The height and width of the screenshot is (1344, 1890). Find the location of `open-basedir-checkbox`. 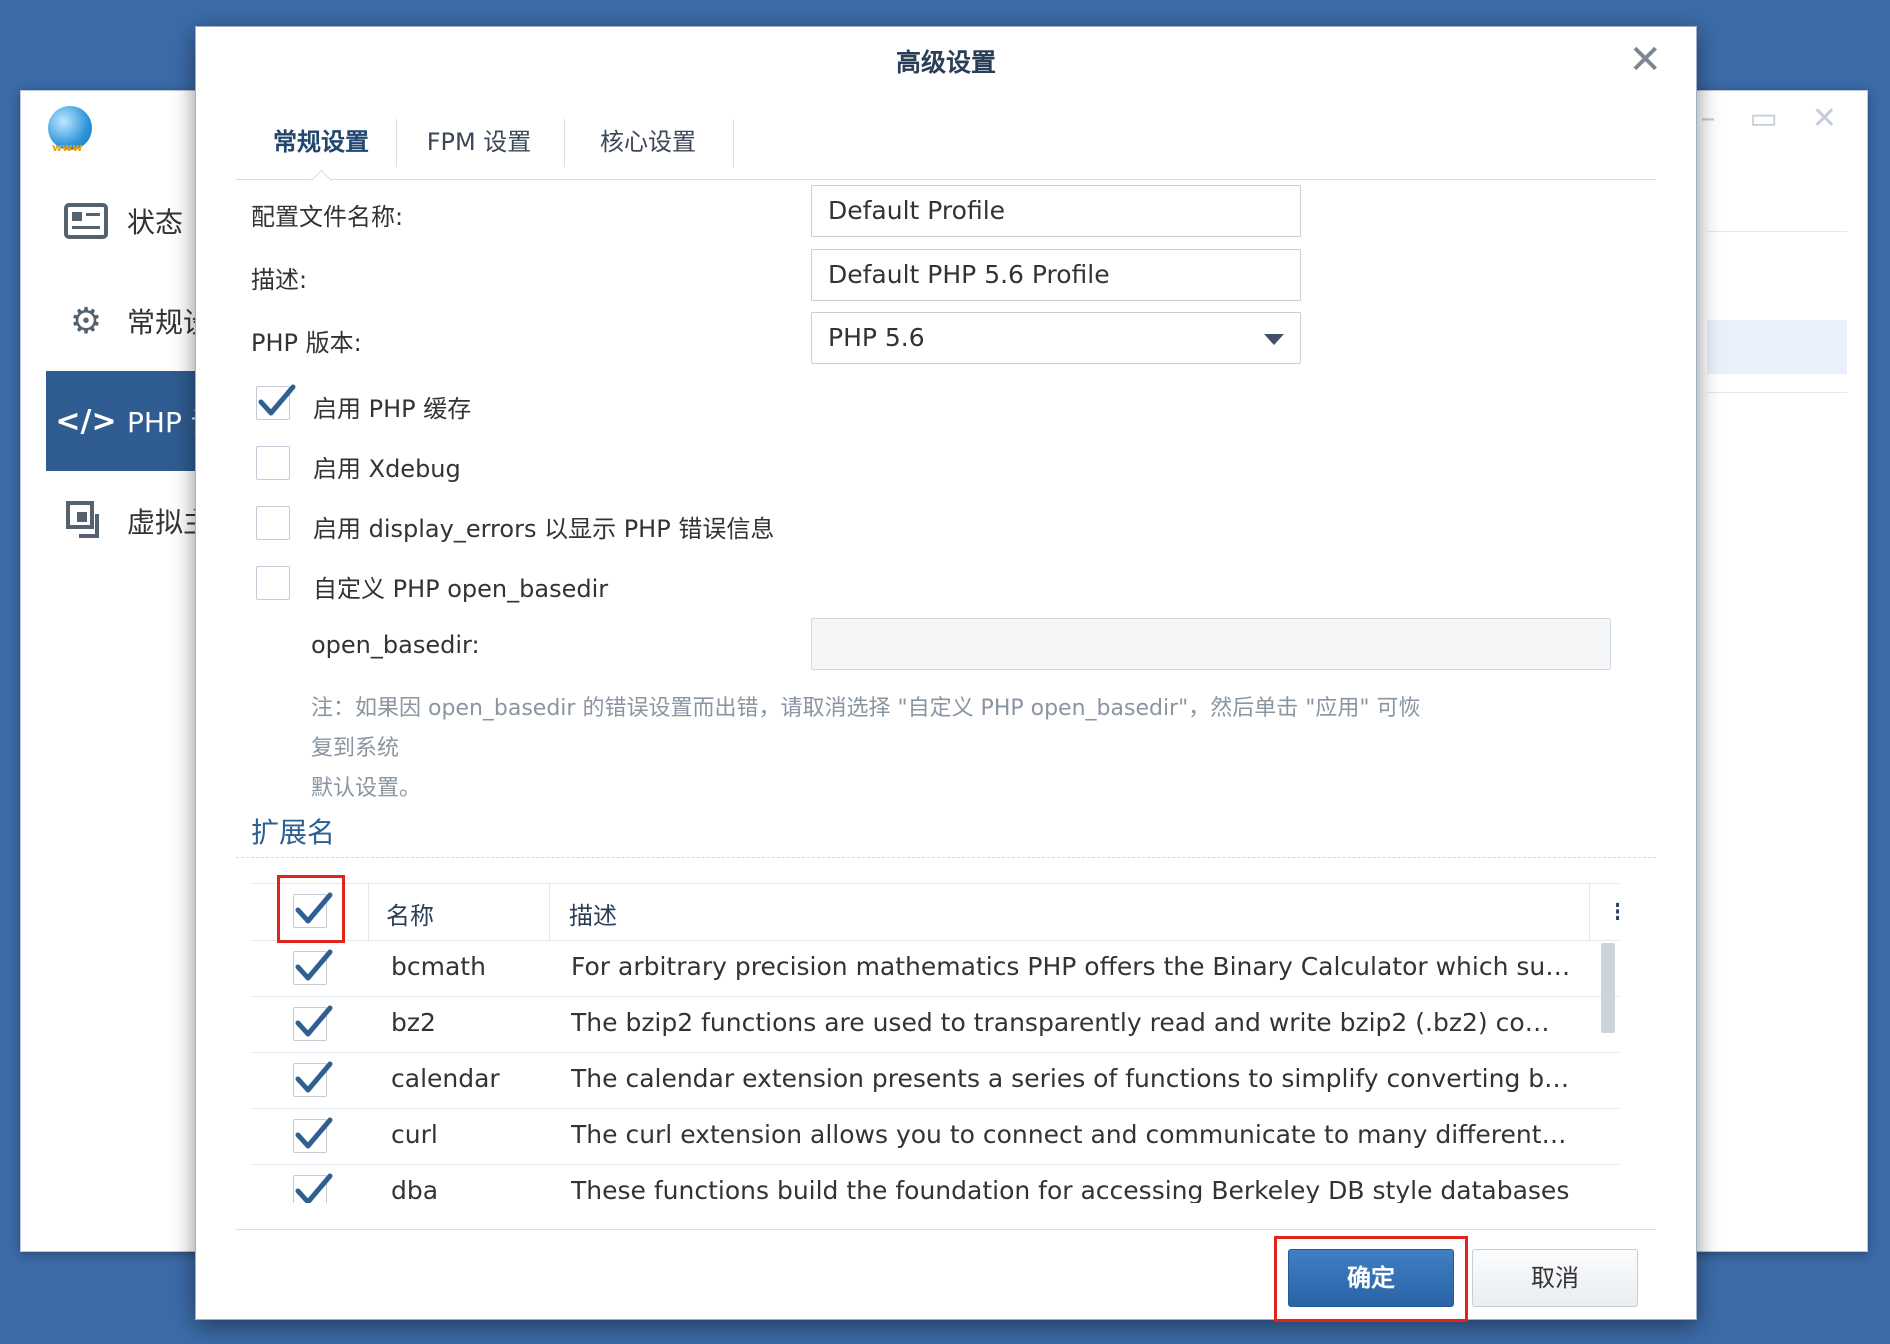

open-basedir-checkbox is located at coordinates (273, 583).